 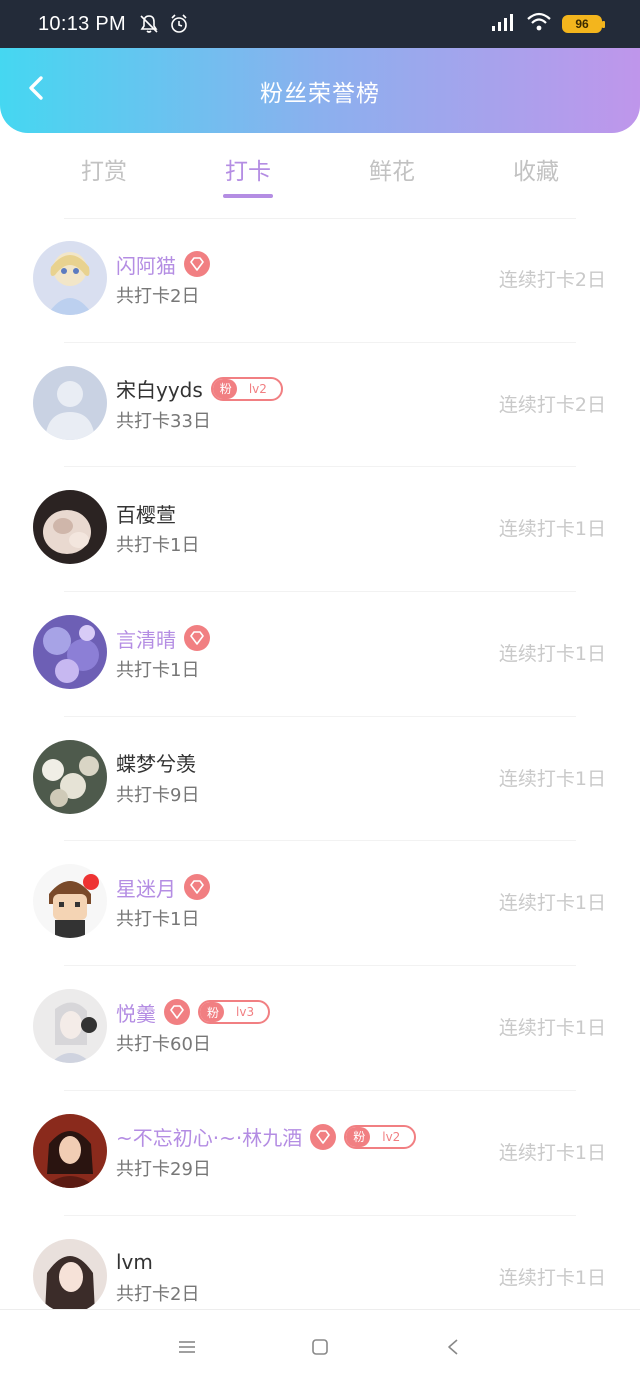 I want to click on back-nav-button, so click(x=453, y=1349).